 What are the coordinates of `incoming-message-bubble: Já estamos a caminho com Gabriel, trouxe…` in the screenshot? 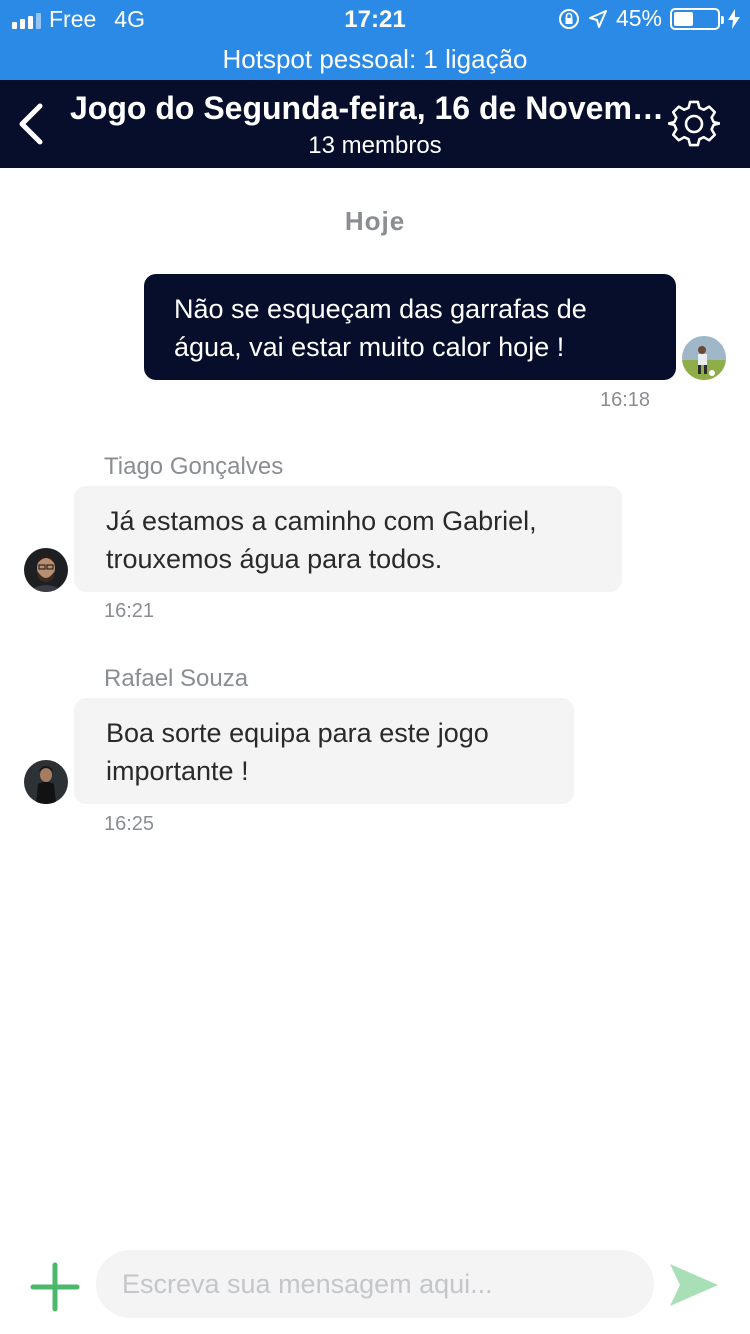 It's located at (348, 539).